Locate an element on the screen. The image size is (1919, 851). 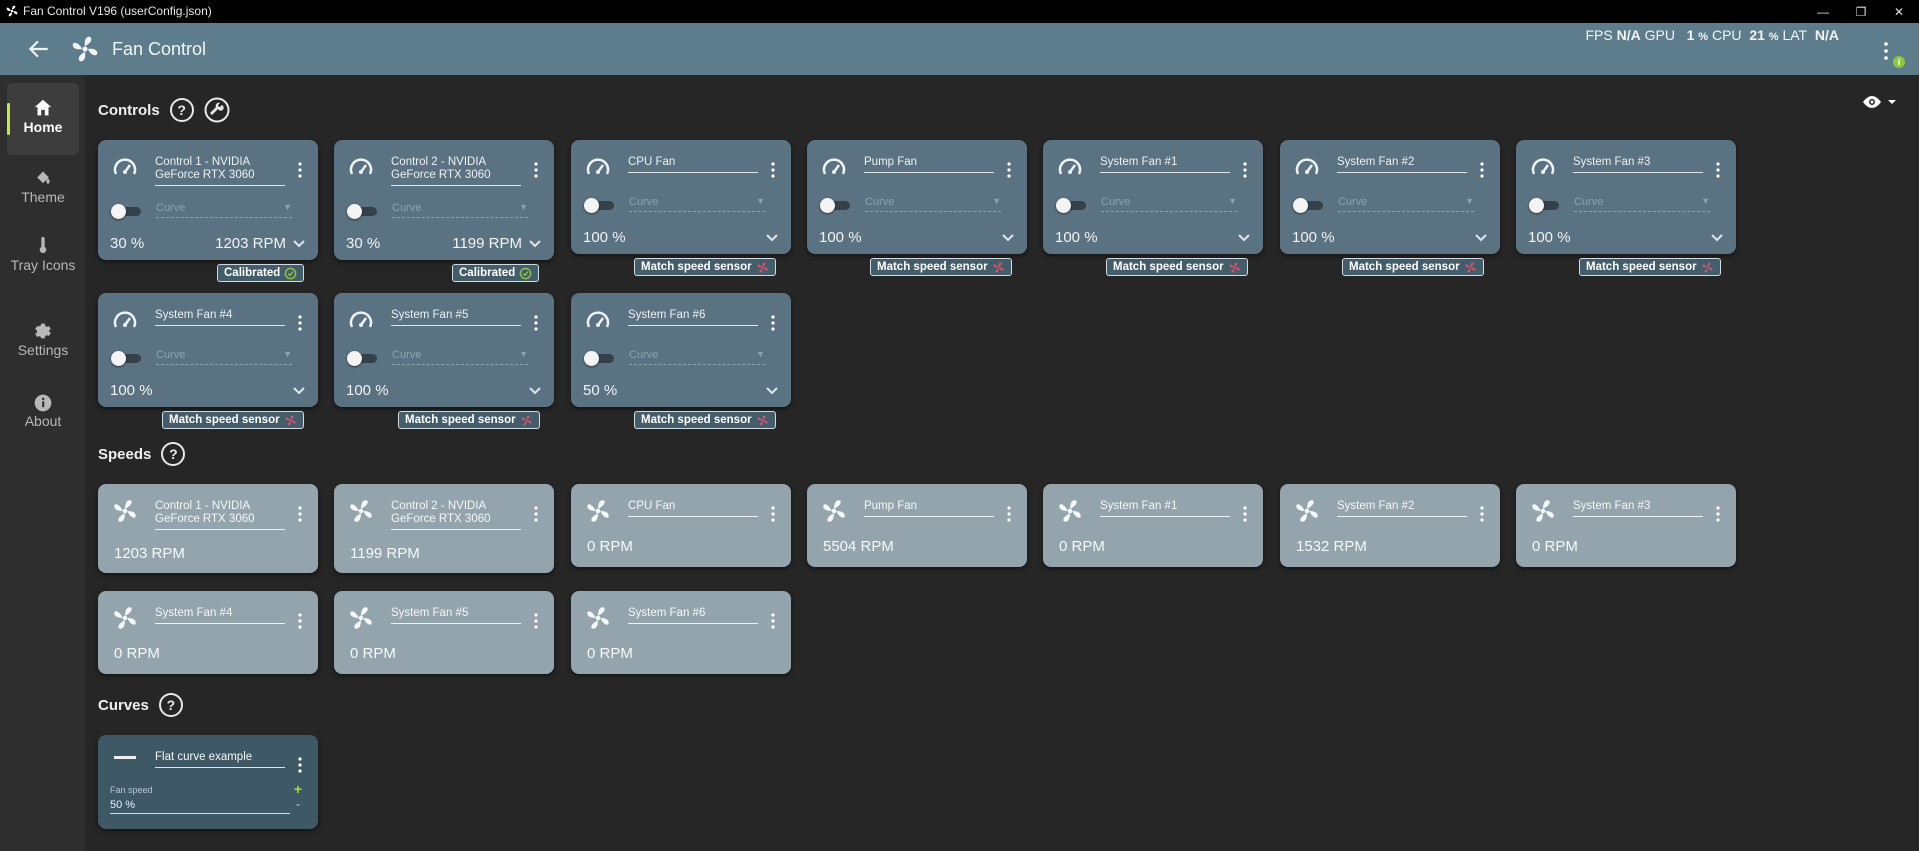
speed-sensor-name: Control 1 - NVIDIA GeForce RTX 3060 is located at coordinates (220, 515).